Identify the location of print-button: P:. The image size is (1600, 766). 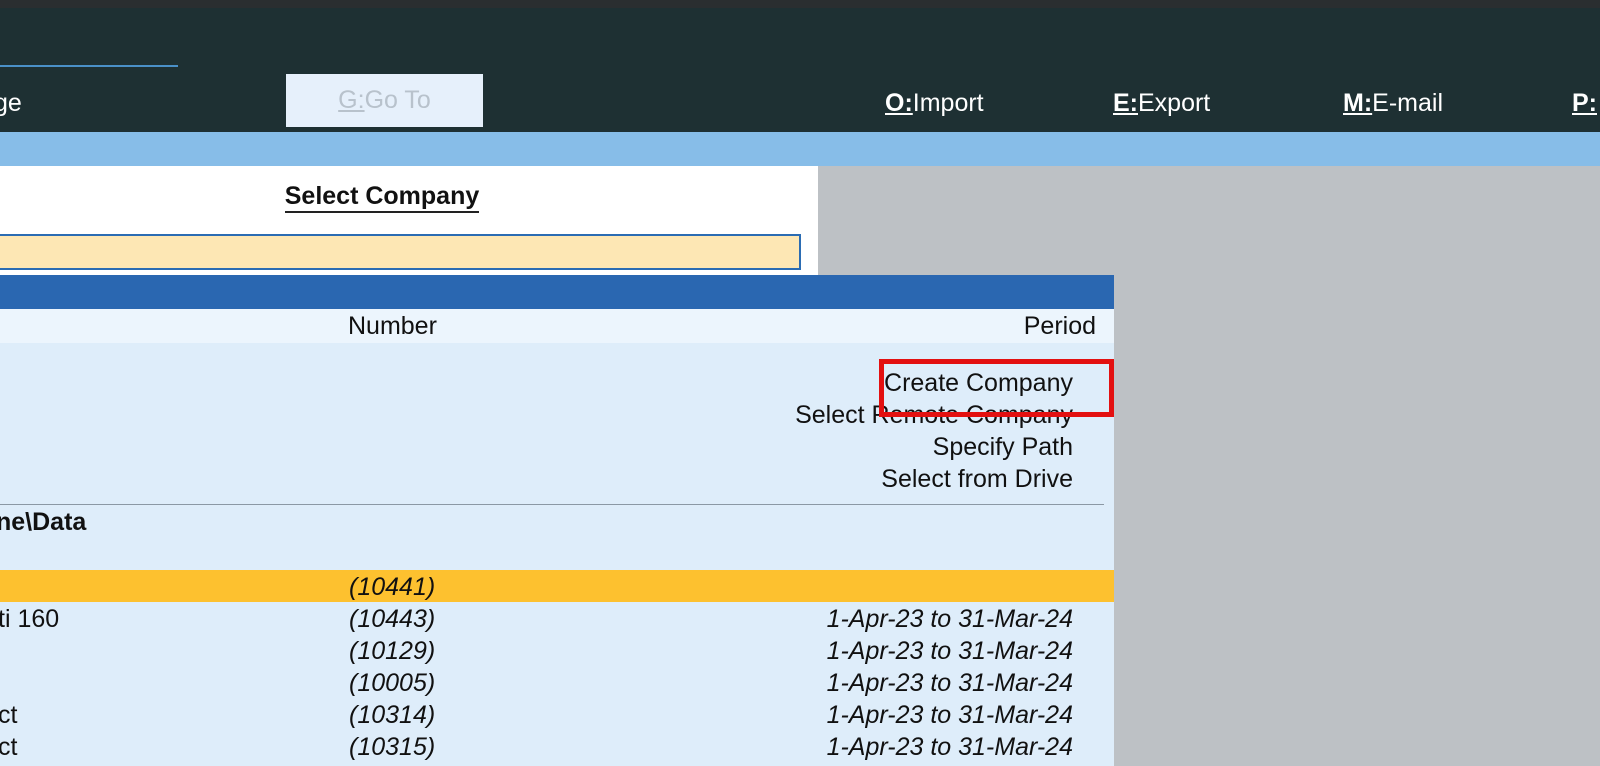
(1584, 103).